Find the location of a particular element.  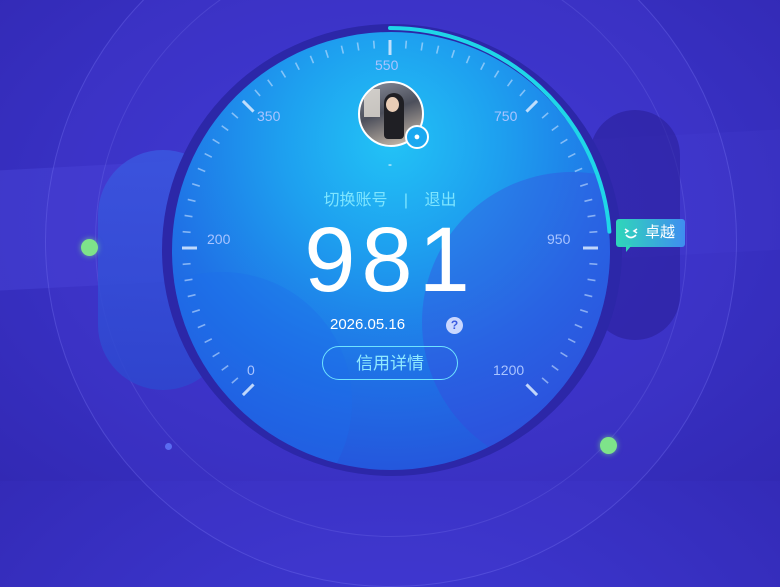

gauge-label-750: 750 is located at coordinates (506, 116).